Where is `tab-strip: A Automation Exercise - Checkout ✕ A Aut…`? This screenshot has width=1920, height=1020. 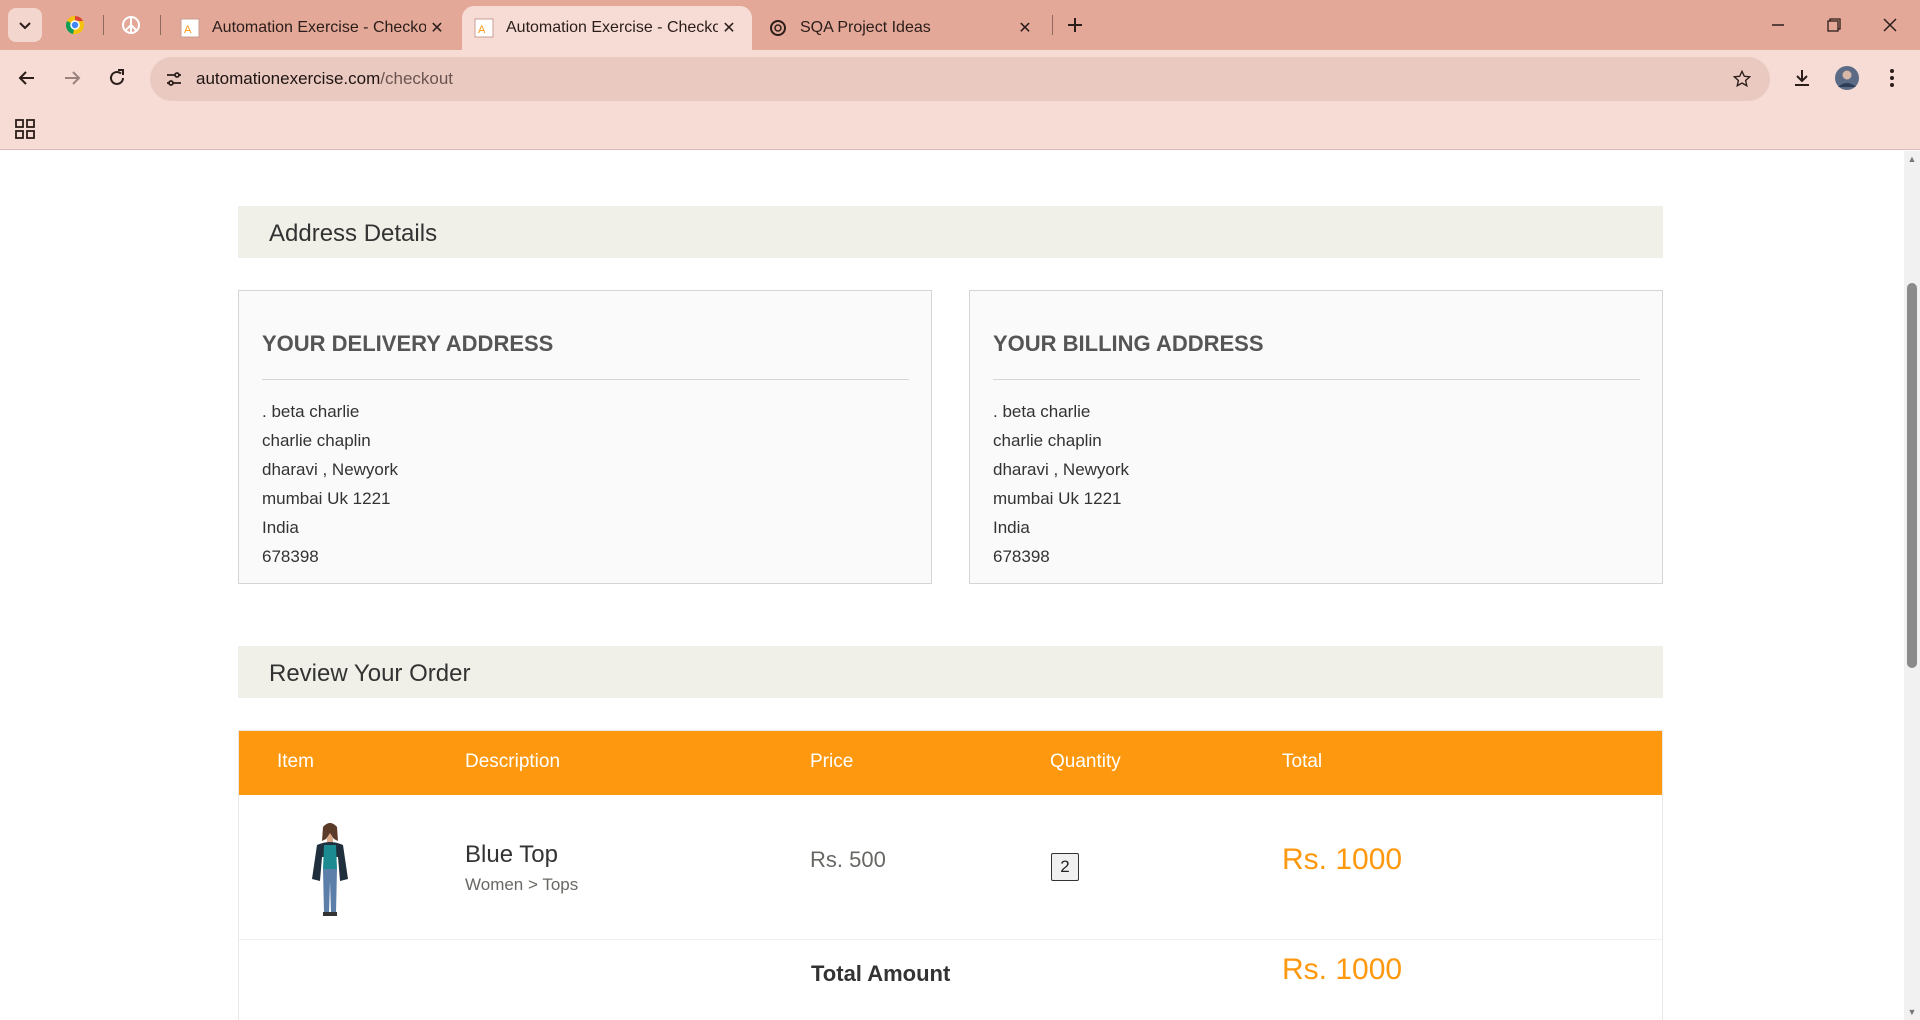 tab-strip: A Automation Exercise - Checkout ✕ A Aut… is located at coordinates (960, 25).